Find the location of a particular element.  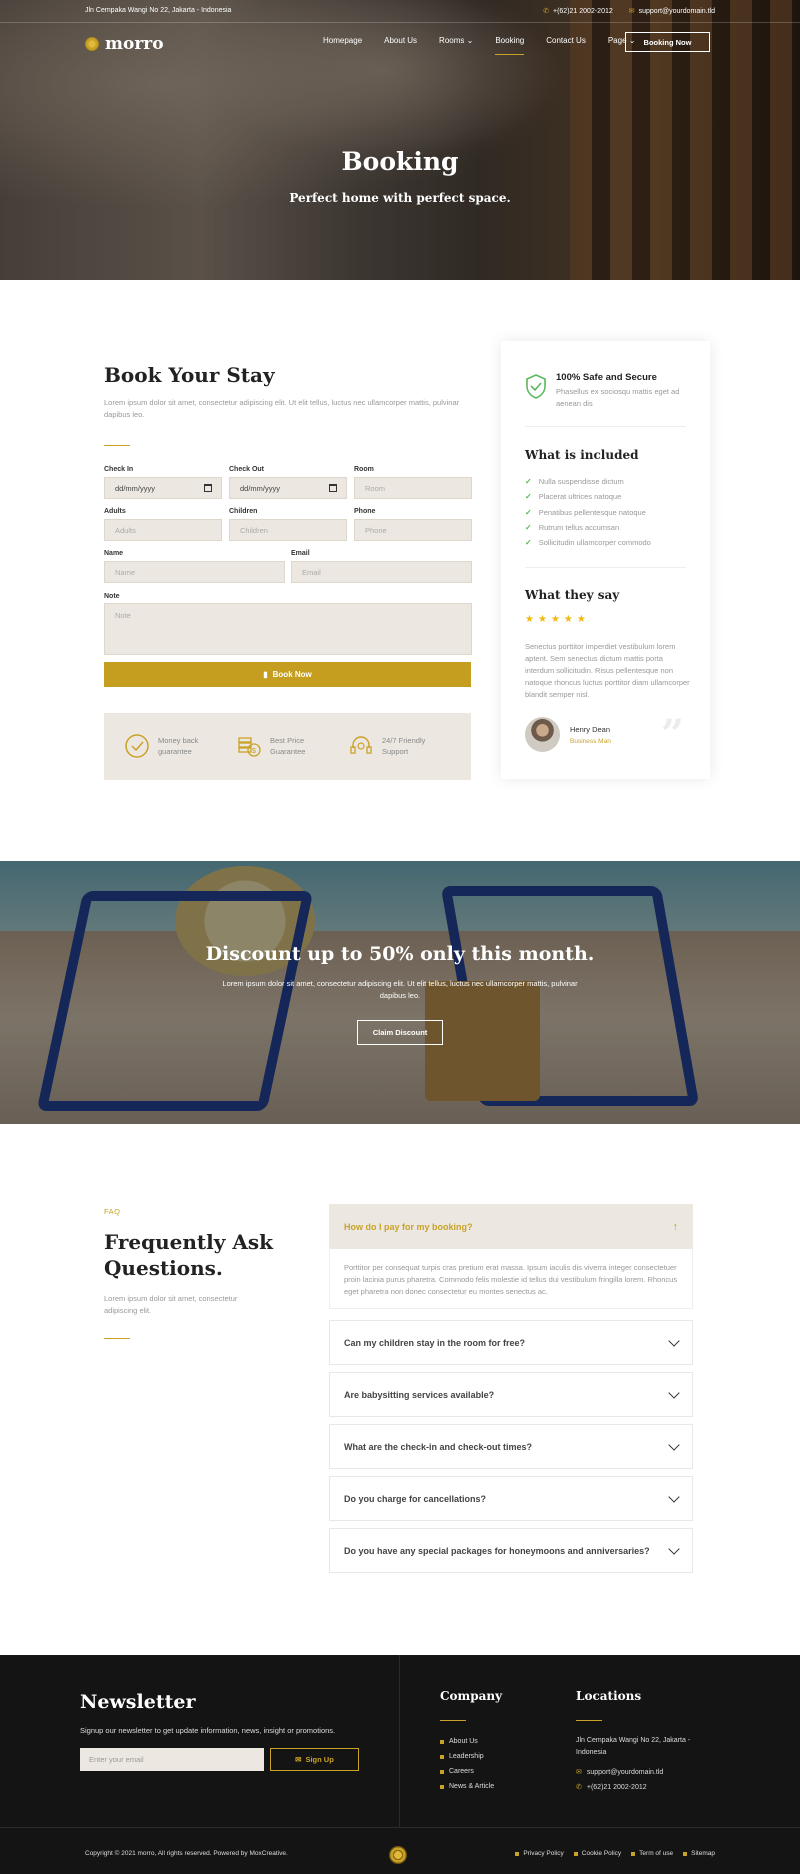

topbar-email: ✉ support@yourdomain.tld is located at coordinates (672, 11).